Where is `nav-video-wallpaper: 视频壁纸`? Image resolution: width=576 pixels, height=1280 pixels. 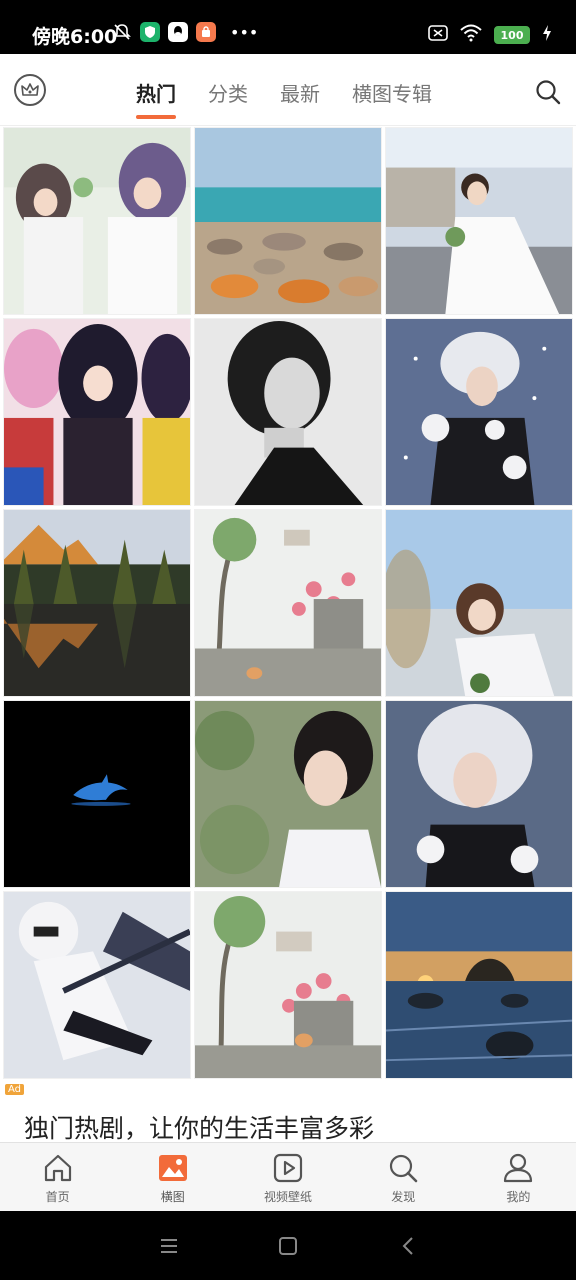 nav-video-wallpaper: 视频壁纸 is located at coordinates (287, 1177).